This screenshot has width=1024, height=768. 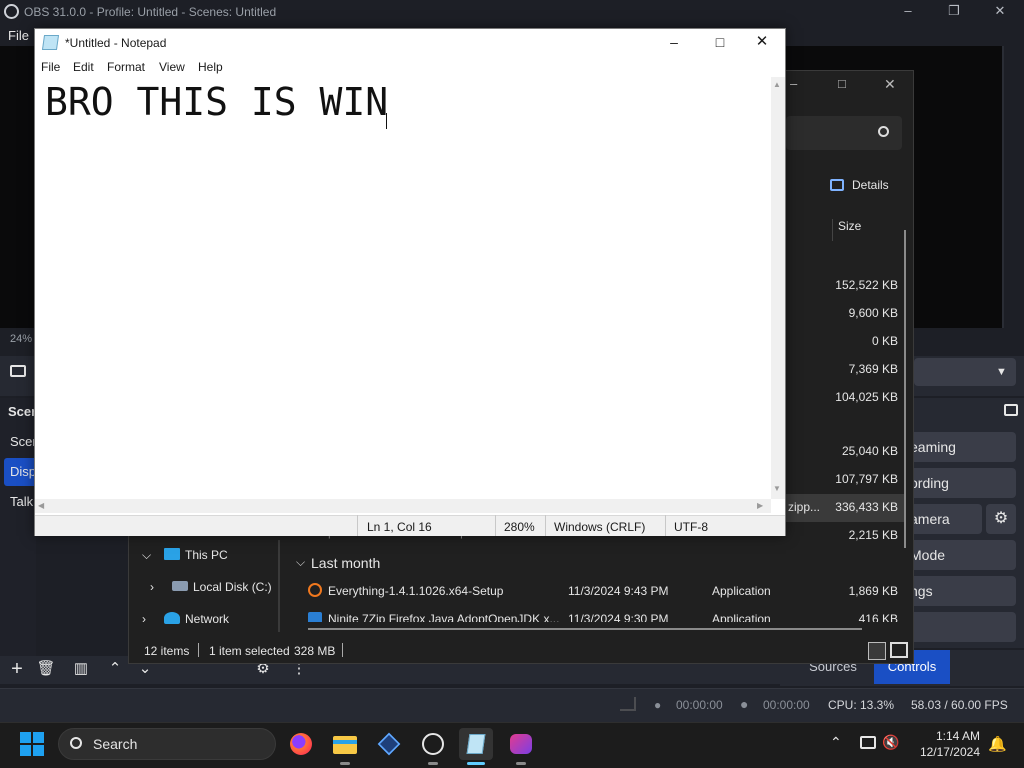 What do you see at coordinates (884, 341) in the screenshot?
I see `file-size: 0 KB` at bounding box center [884, 341].